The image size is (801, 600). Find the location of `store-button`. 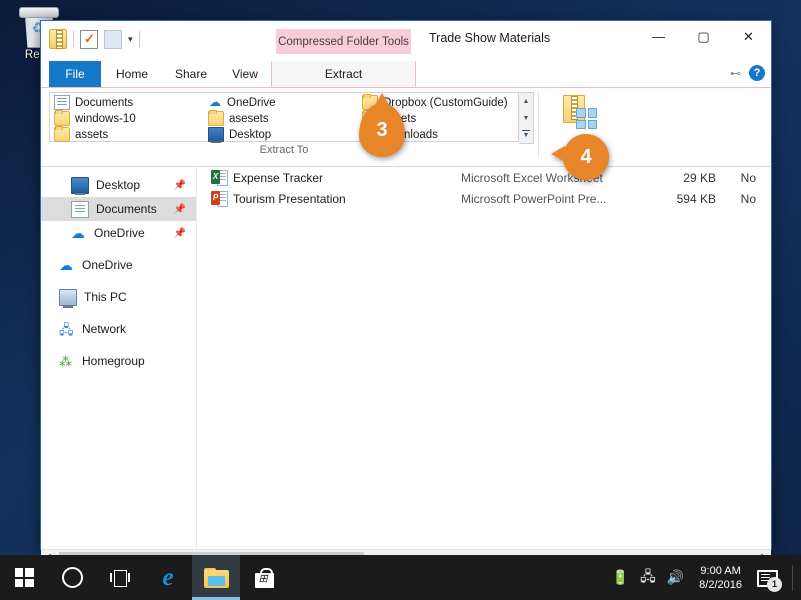

store-button is located at coordinates (264, 577).